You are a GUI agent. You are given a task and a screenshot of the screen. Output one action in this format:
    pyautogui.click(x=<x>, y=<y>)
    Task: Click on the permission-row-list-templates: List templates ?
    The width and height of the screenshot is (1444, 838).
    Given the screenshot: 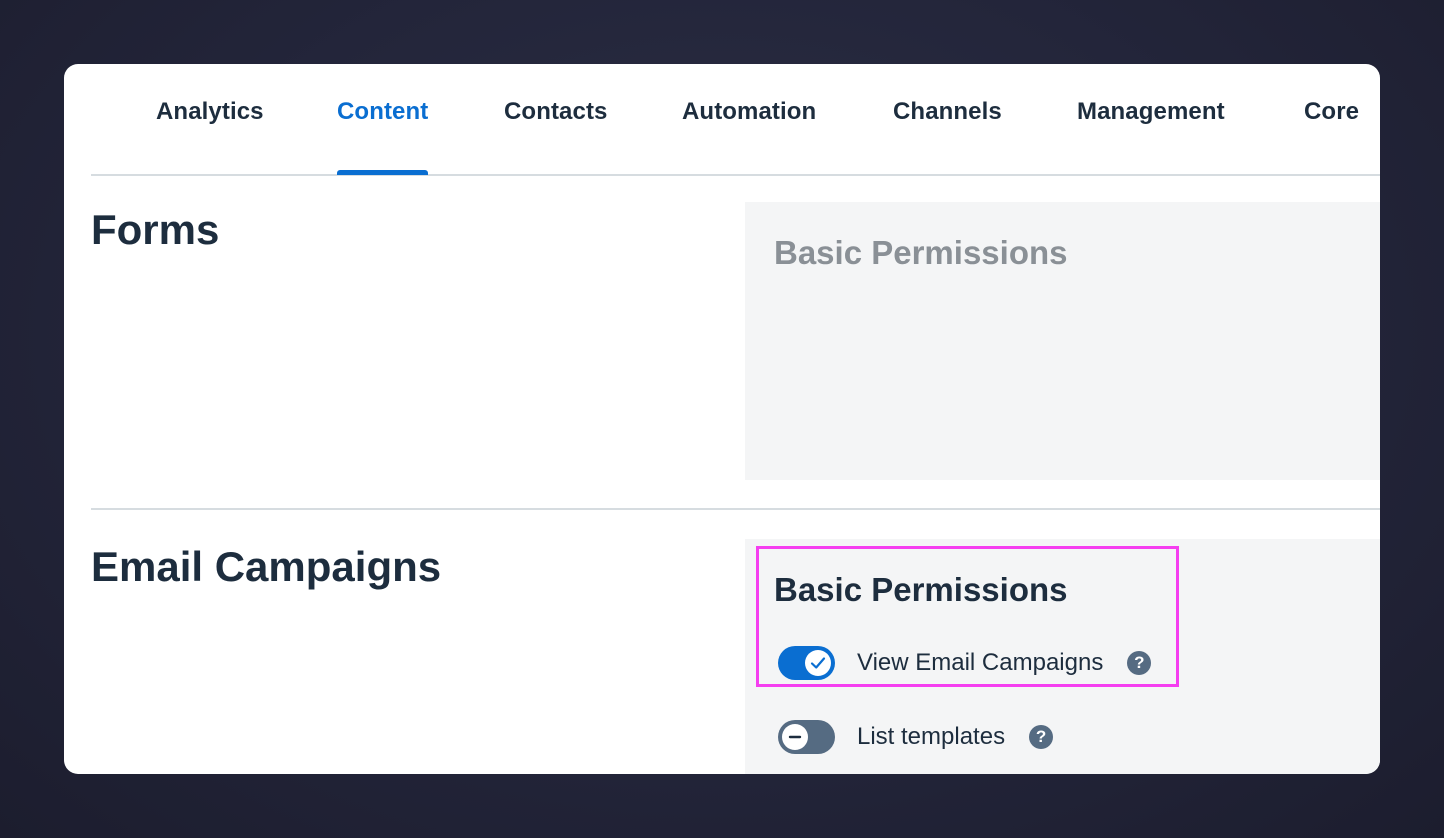 What is the action you would take?
    pyautogui.click(x=916, y=737)
    